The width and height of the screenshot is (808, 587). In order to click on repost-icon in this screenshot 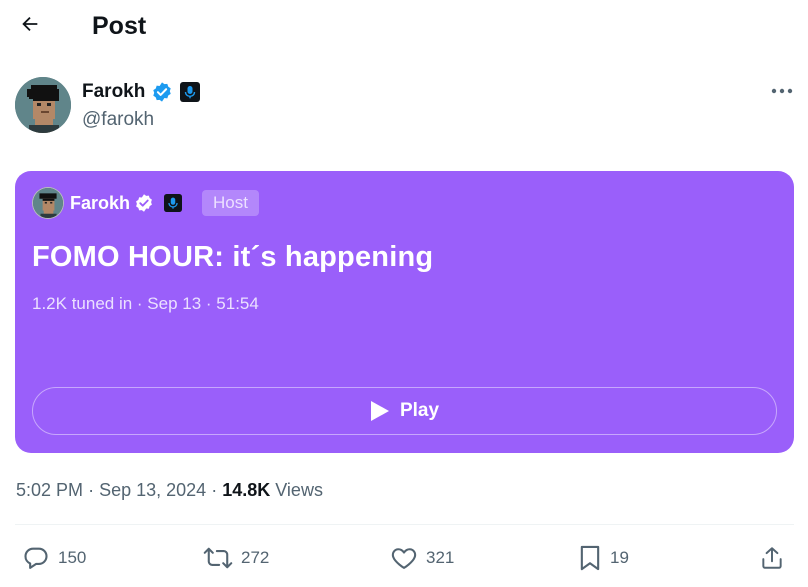, I will do `click(218, 558)`.